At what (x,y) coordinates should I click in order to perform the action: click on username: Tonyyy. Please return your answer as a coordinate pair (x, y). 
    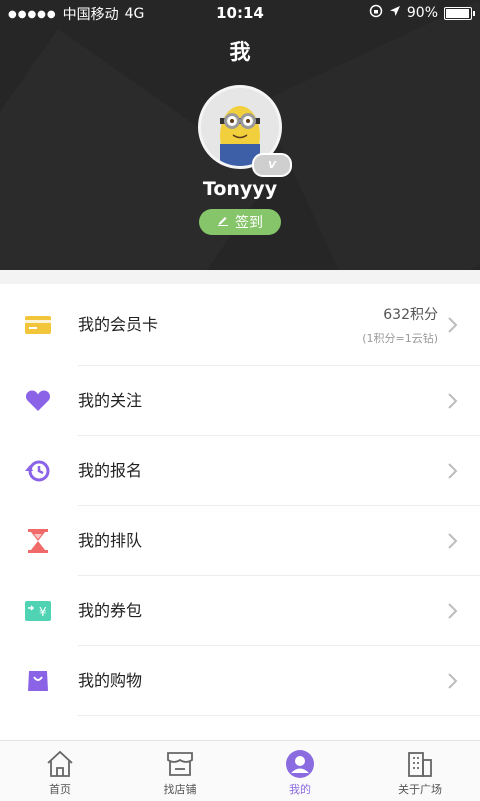
    Looking at the image, I should click on (240, 189).